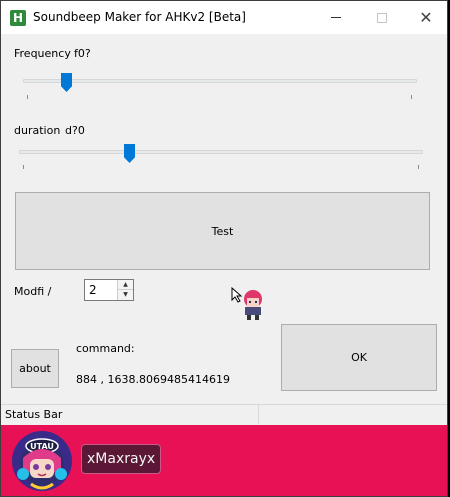 This screenshot has width=450, height=497. Describe the element at coordinates (258, 414) in the screenshot. I see `status-bar-separator` at that location.